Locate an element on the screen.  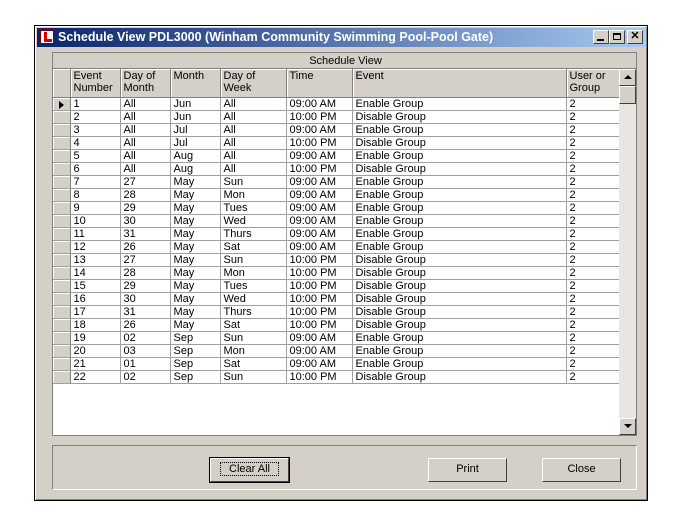
cell-event-number: 12 is located at coordinates (95, 247).